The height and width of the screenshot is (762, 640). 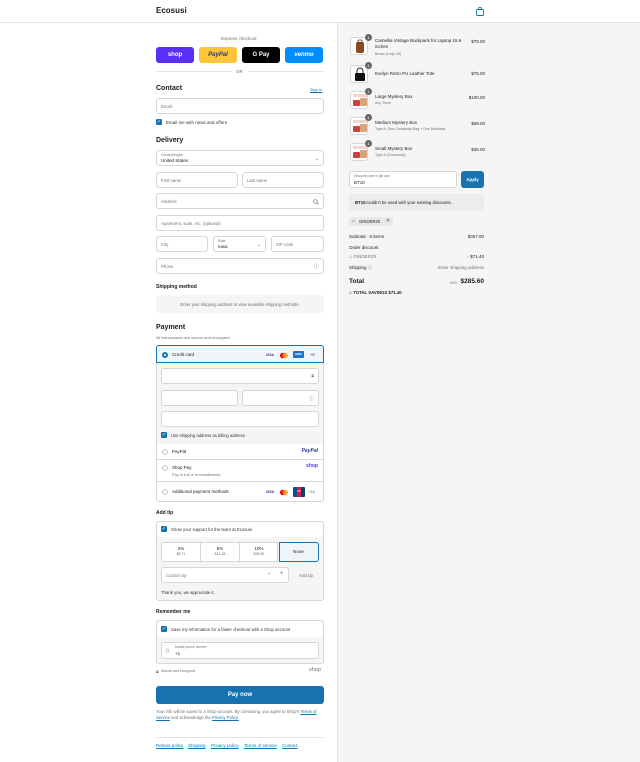 I want to click on card-number-field: 🔒︎, so click(x=240, y=376).